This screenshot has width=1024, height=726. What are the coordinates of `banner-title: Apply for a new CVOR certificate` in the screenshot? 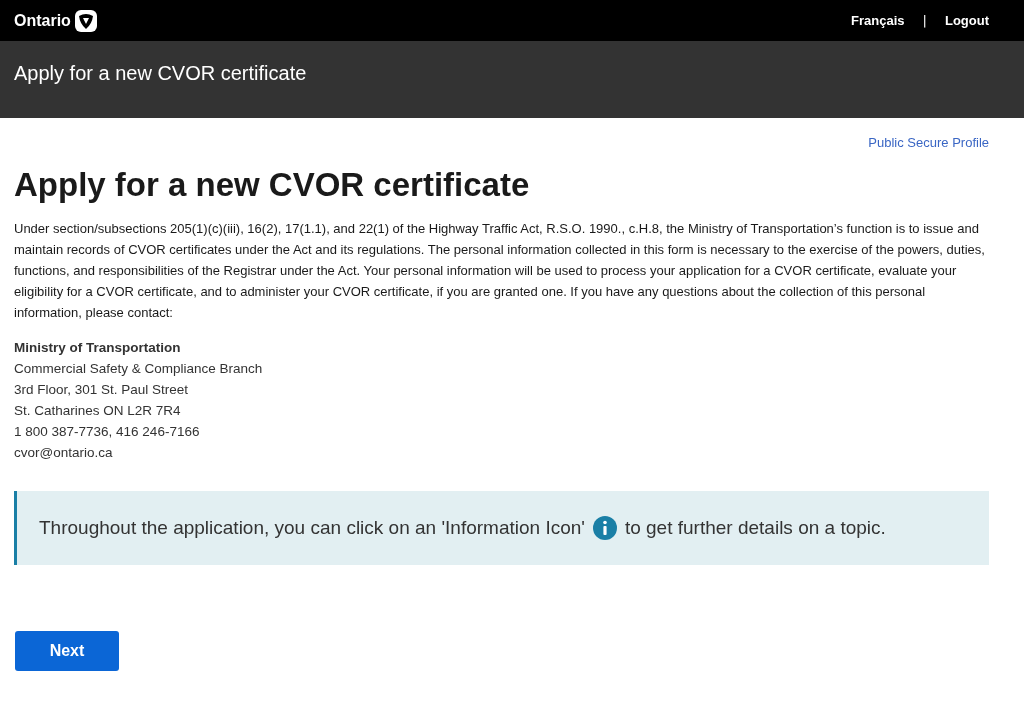 It's located at (160, 73).